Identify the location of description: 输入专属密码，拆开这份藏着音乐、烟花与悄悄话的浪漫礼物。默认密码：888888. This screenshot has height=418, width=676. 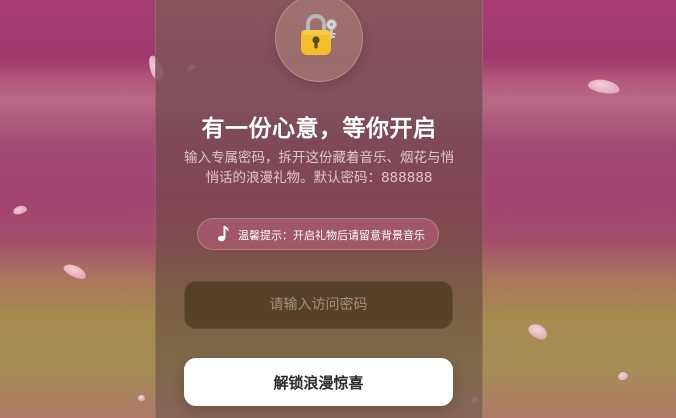
(319, 168).